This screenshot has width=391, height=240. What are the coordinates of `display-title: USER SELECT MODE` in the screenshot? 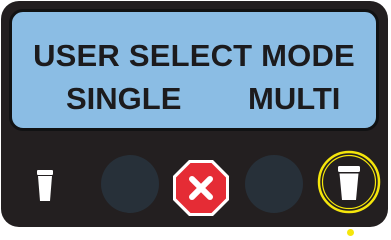 It's located at (194, 55).